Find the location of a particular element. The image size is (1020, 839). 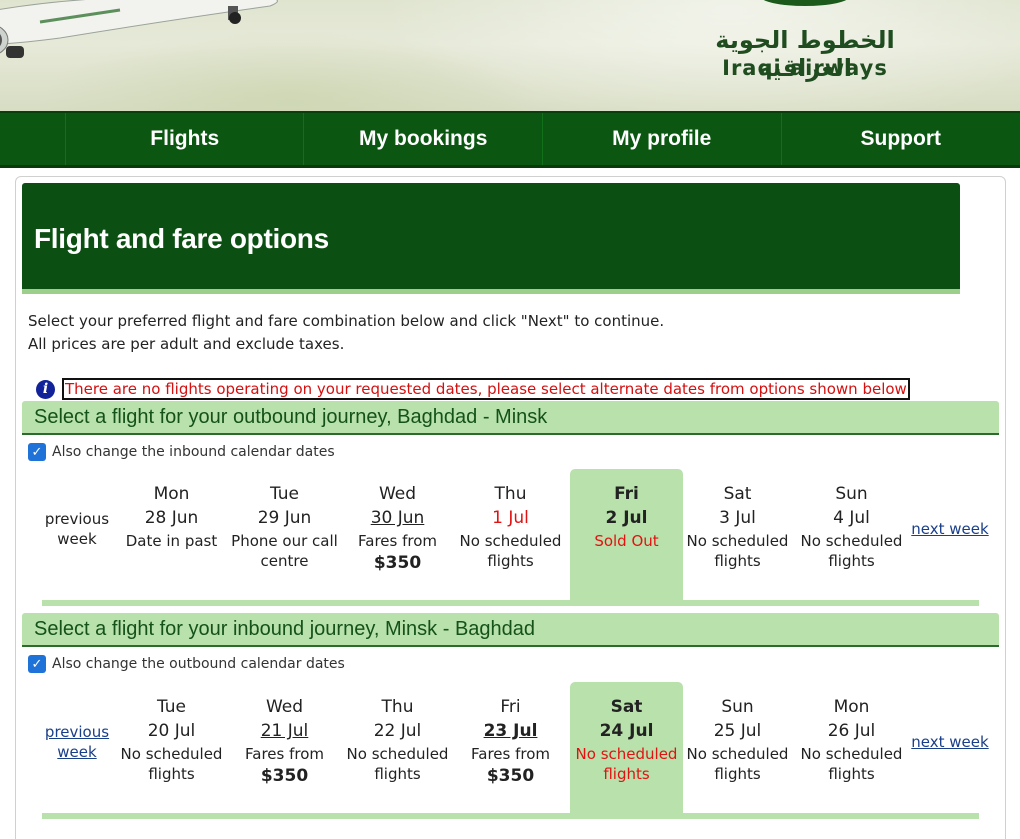

outbound-day-cell: Sat 3 Jul No scheduled flights is located at coordinates (737, 537).